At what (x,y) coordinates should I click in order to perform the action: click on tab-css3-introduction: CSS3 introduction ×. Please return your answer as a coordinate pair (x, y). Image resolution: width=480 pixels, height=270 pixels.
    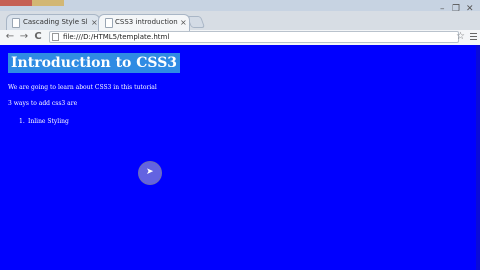
    Looking at the image, I should click on (144, 22).